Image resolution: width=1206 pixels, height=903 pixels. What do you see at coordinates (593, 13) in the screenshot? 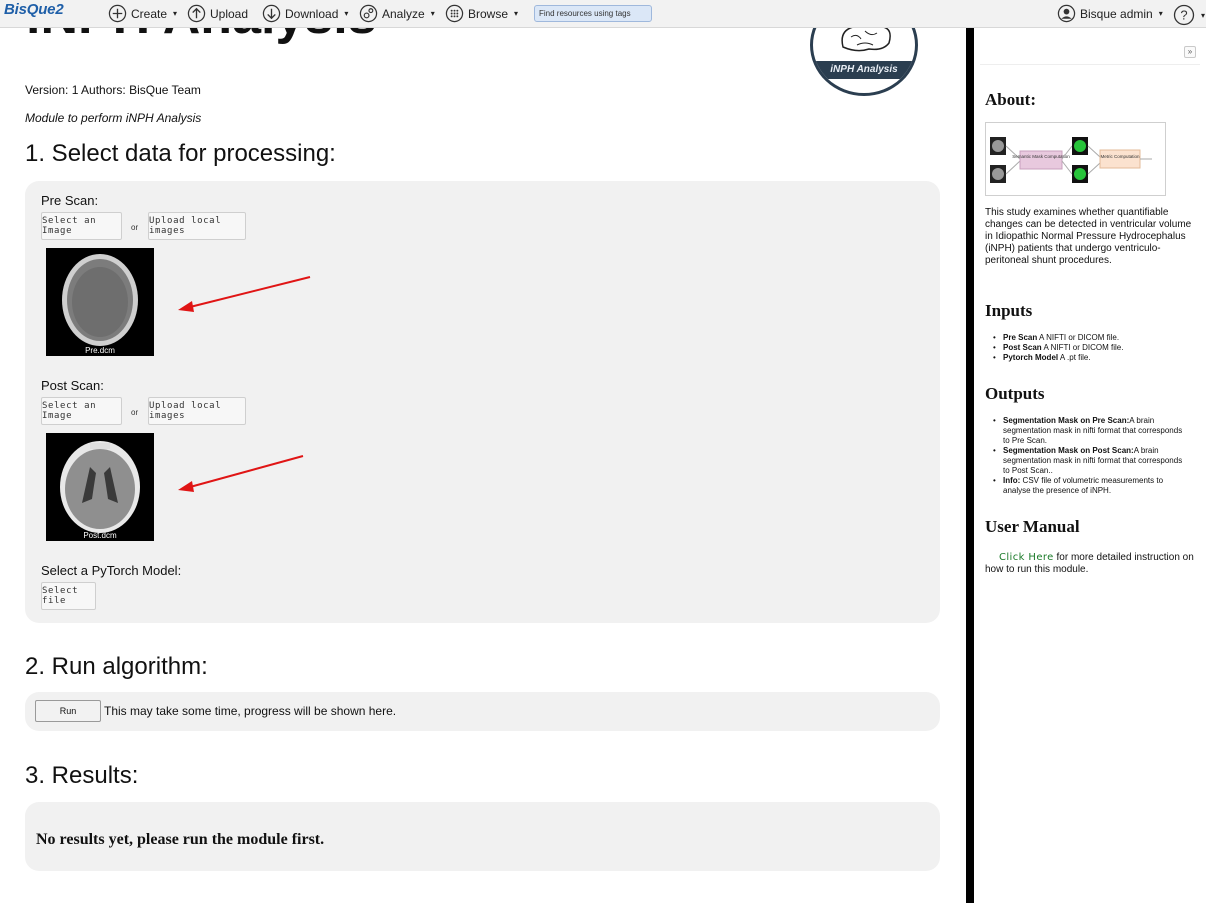
I see `tag-search-input: Find resources using tags` at bounding box center [593, 13].